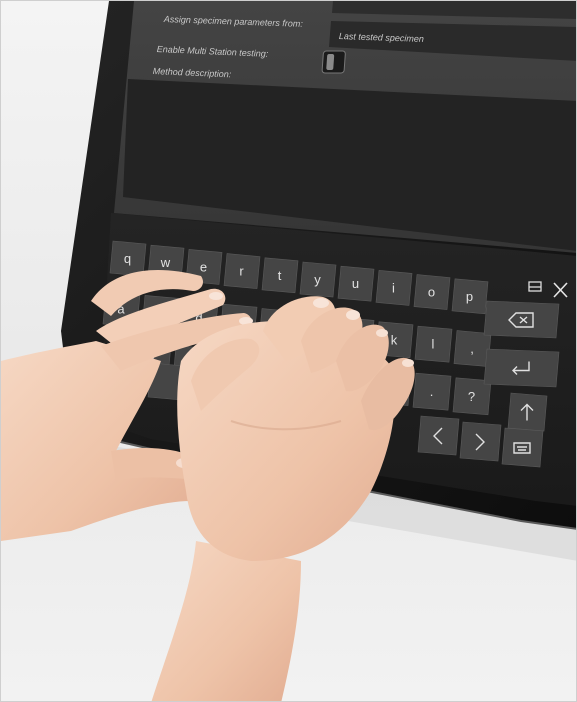 The width and height of the screenshot is (577, 702). What do you see at coordinates (521, 319) in the screenshot?
I see `backspace-icon` at bounding box center [521, 319].